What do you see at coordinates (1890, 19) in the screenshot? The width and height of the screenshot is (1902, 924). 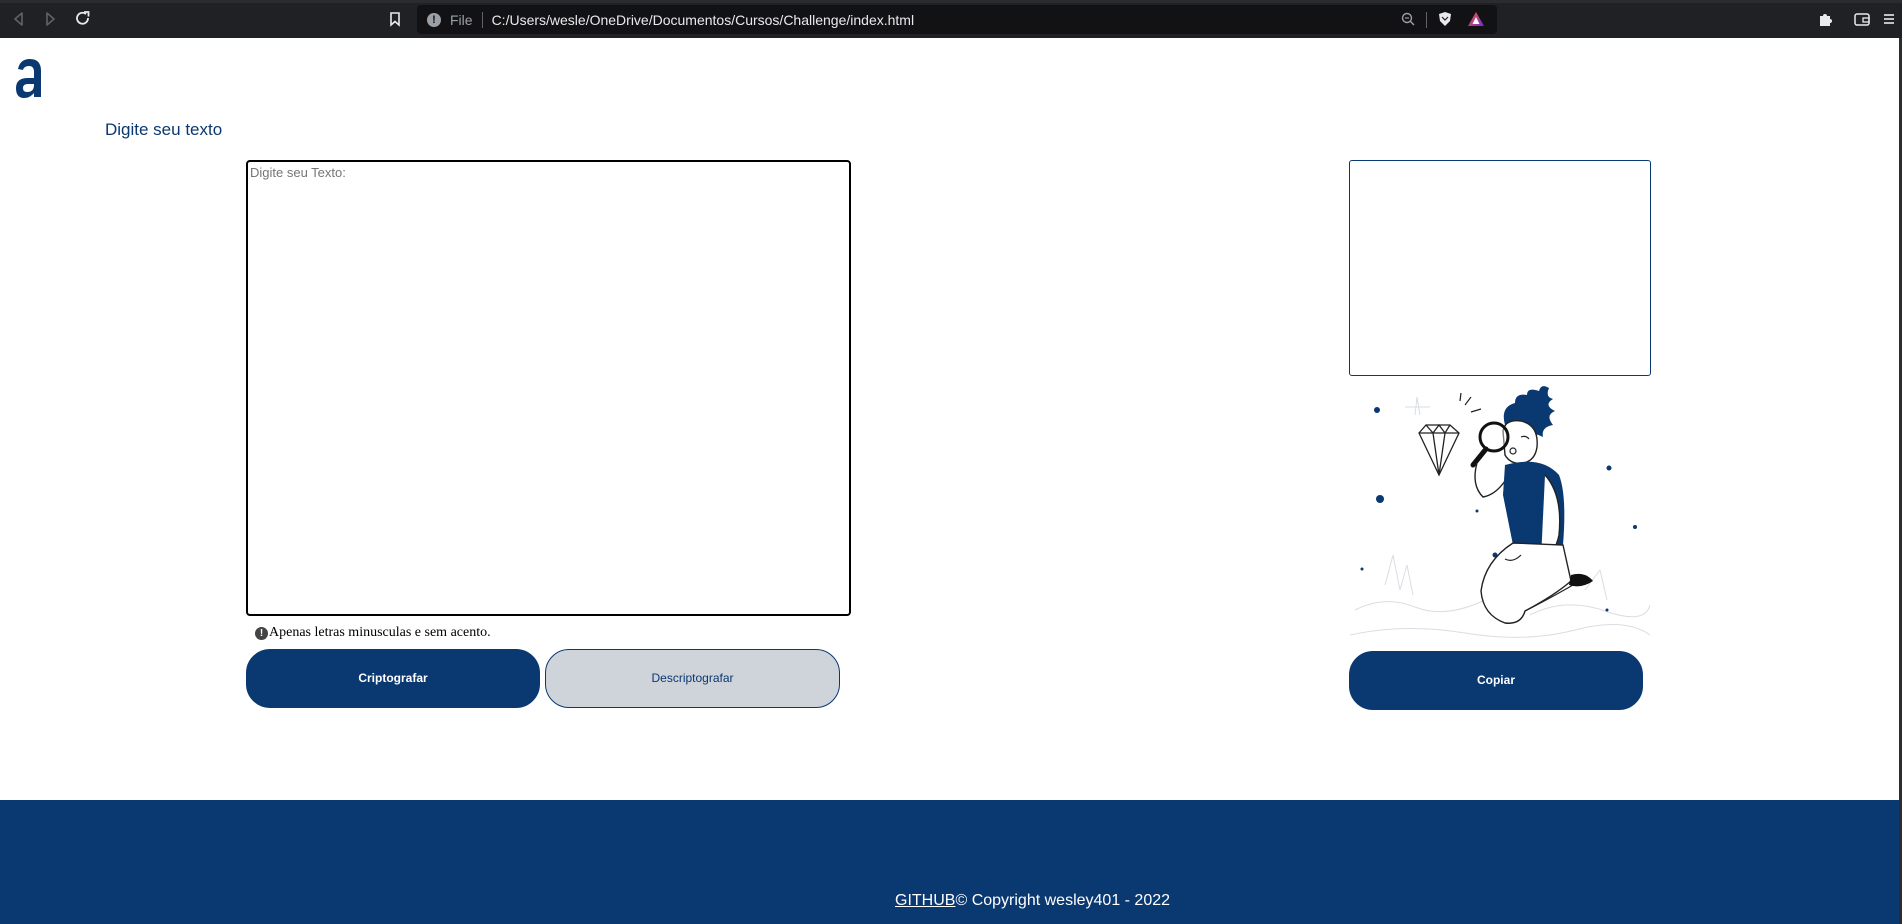 I see `menu-icon` at bounding box center [1890, 19].